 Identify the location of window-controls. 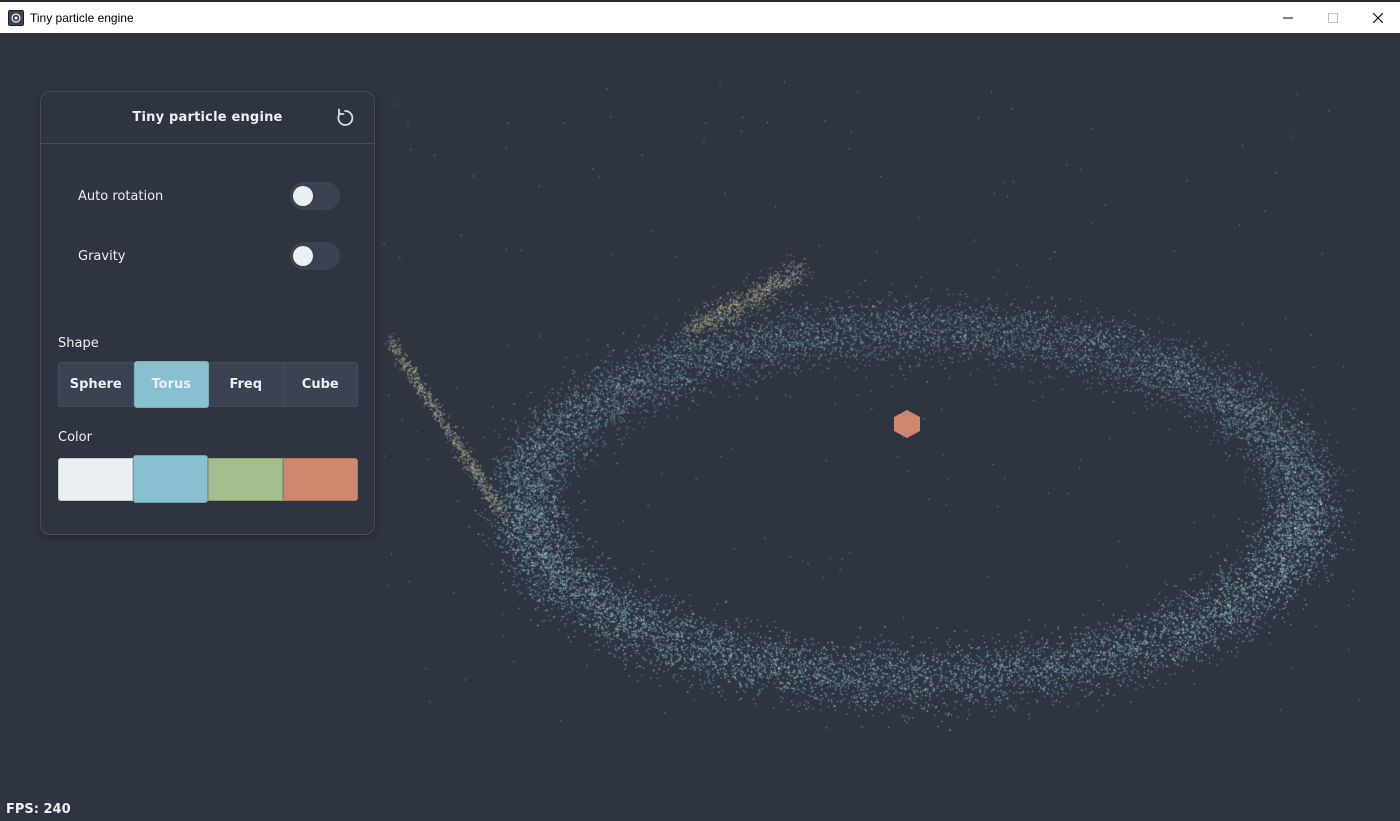
(1332, 17).